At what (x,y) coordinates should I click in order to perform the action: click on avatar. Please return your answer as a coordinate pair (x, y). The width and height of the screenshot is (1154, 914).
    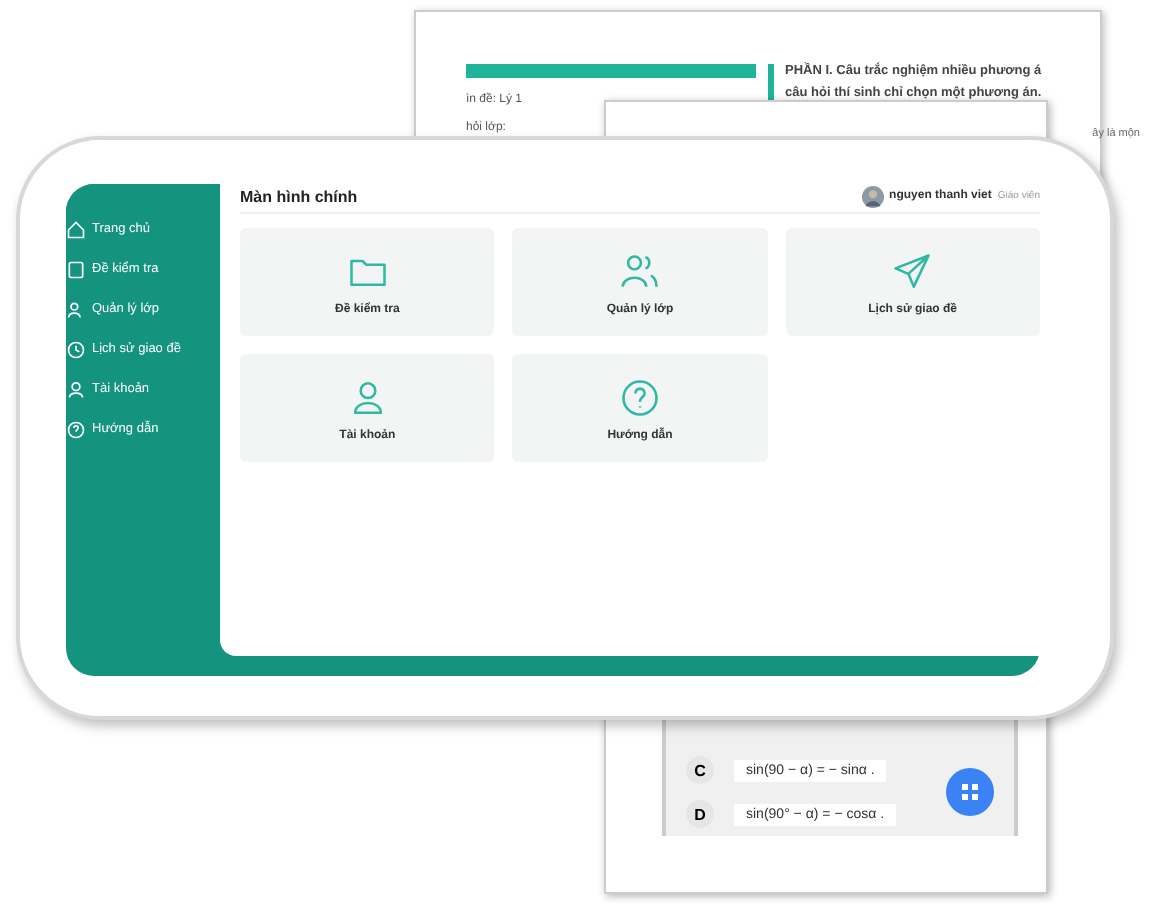
    Looking at the image, I should click on (872, 196).